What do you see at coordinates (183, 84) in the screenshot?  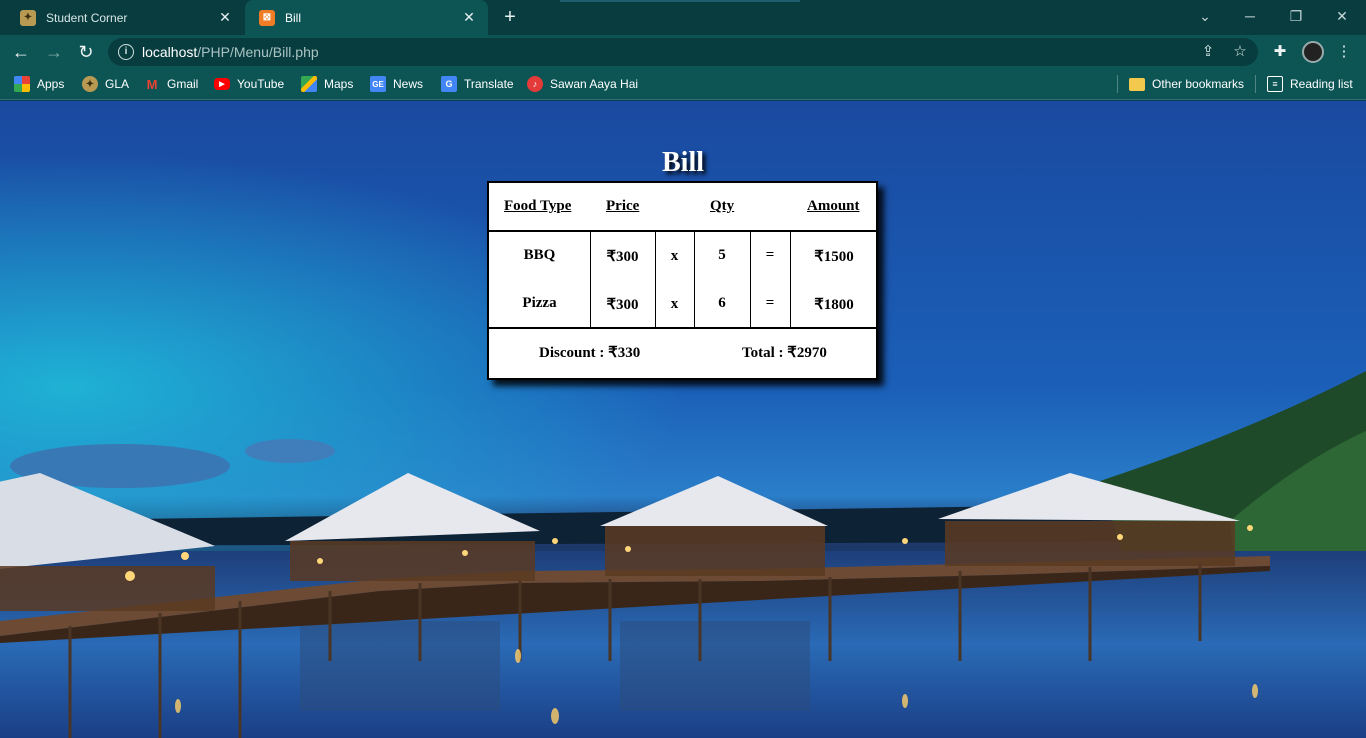 I see `bookmark-label: Gmail` at bounding box center [183, 84].